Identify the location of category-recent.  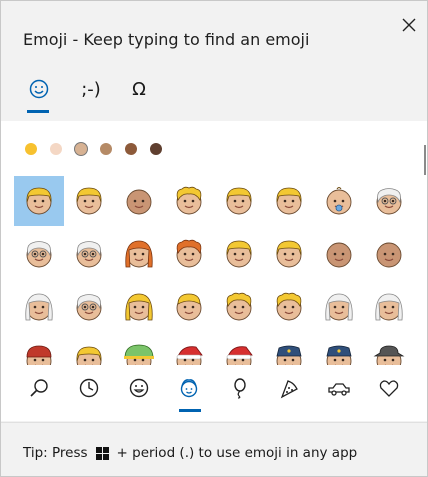
(89, 388).